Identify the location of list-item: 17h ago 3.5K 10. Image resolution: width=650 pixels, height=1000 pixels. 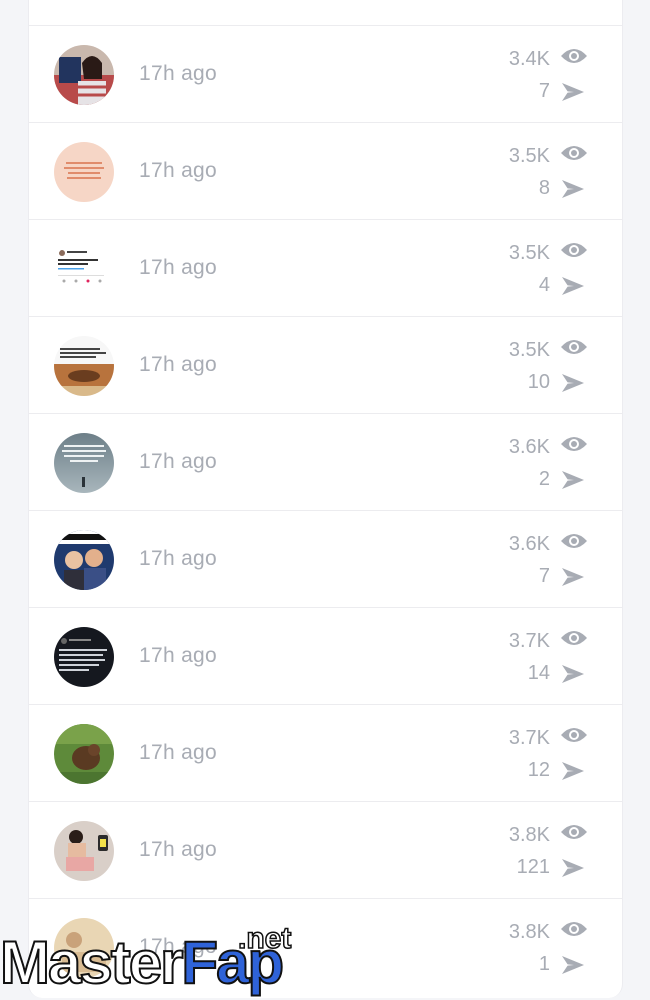
(325, 365).